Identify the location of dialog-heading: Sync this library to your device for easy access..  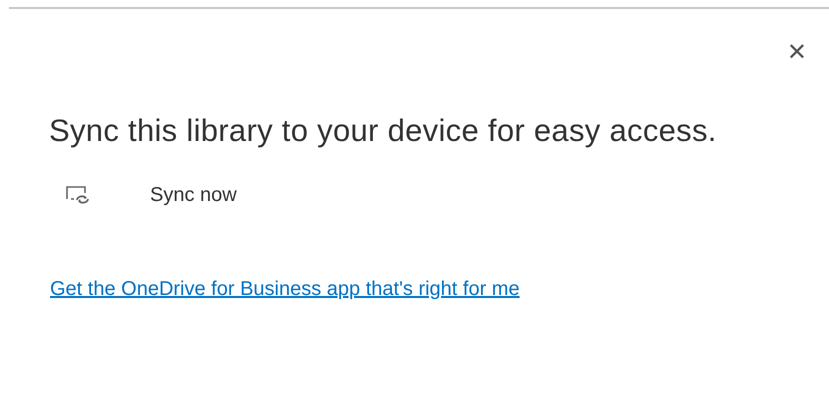
(383, 131).